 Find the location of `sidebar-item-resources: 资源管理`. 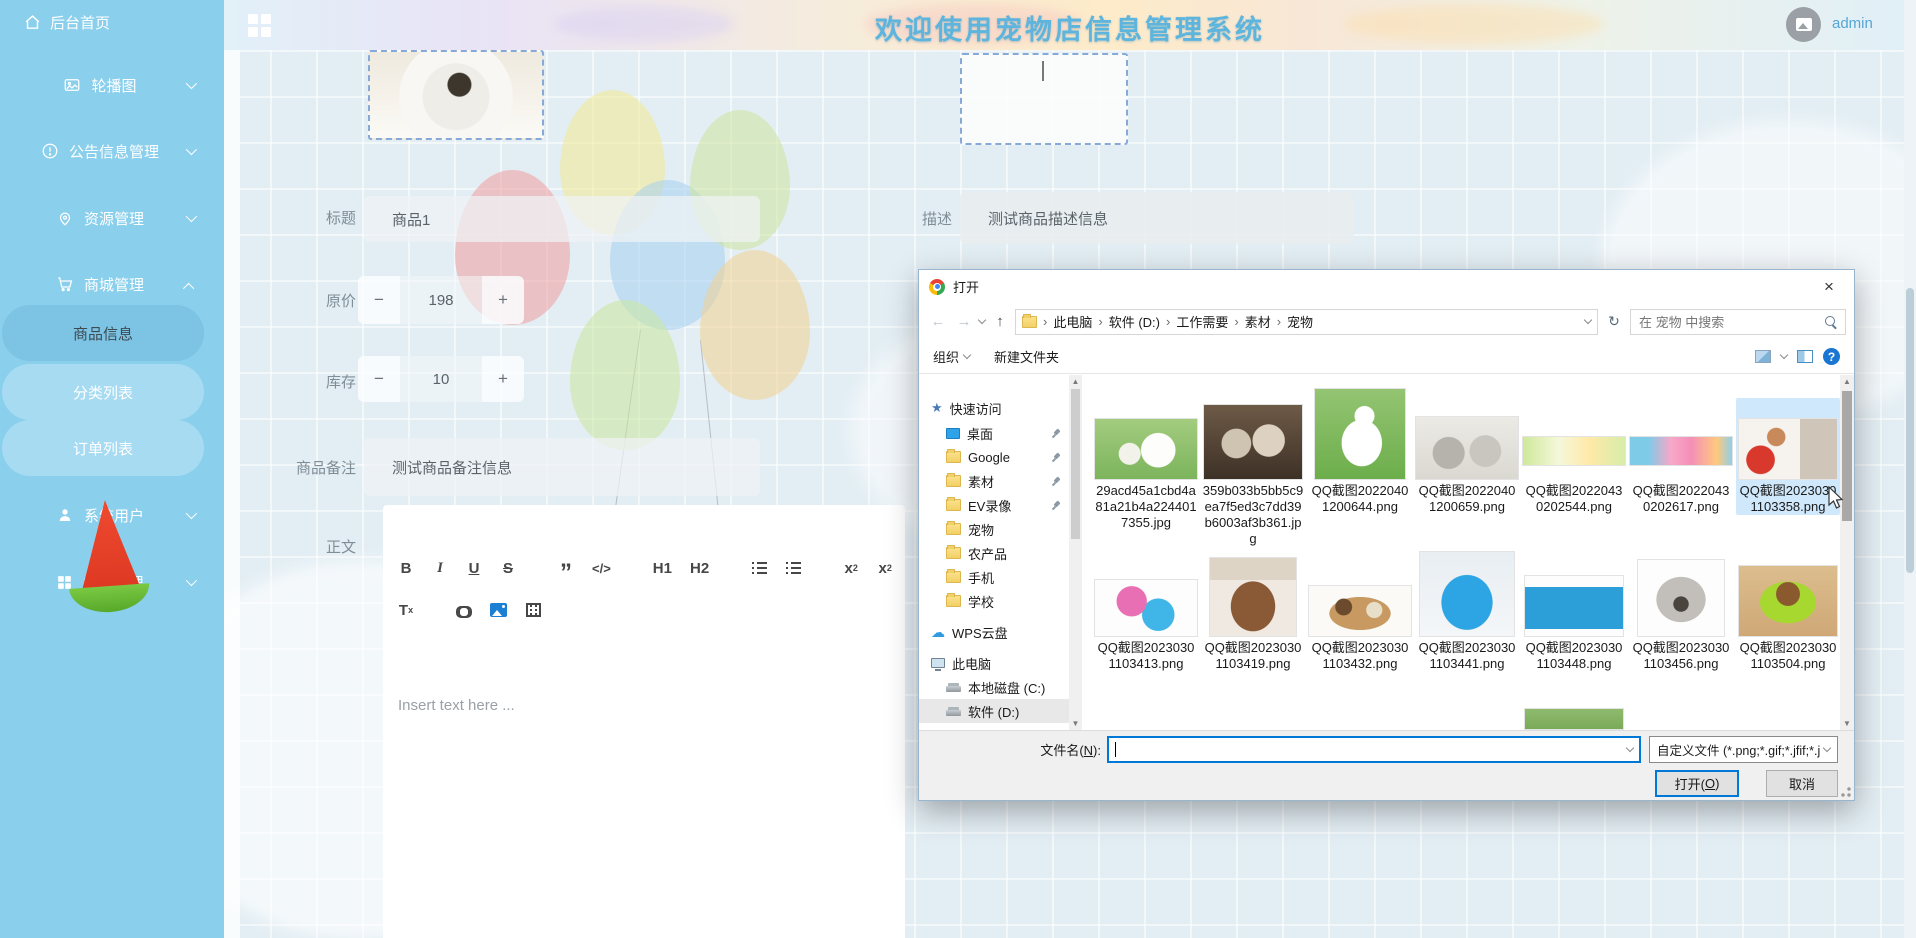

sidebar-item-resources: 资源管理 is located at coordinates (100, 218).